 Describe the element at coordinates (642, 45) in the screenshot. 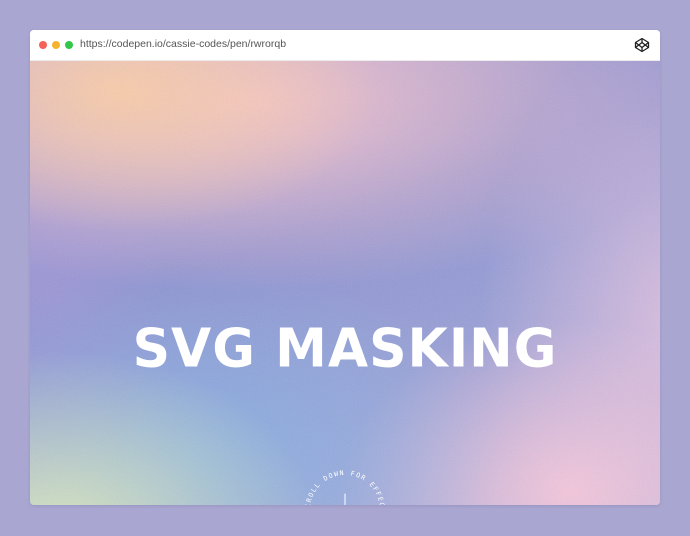

I see `codepen-icon` at that location.